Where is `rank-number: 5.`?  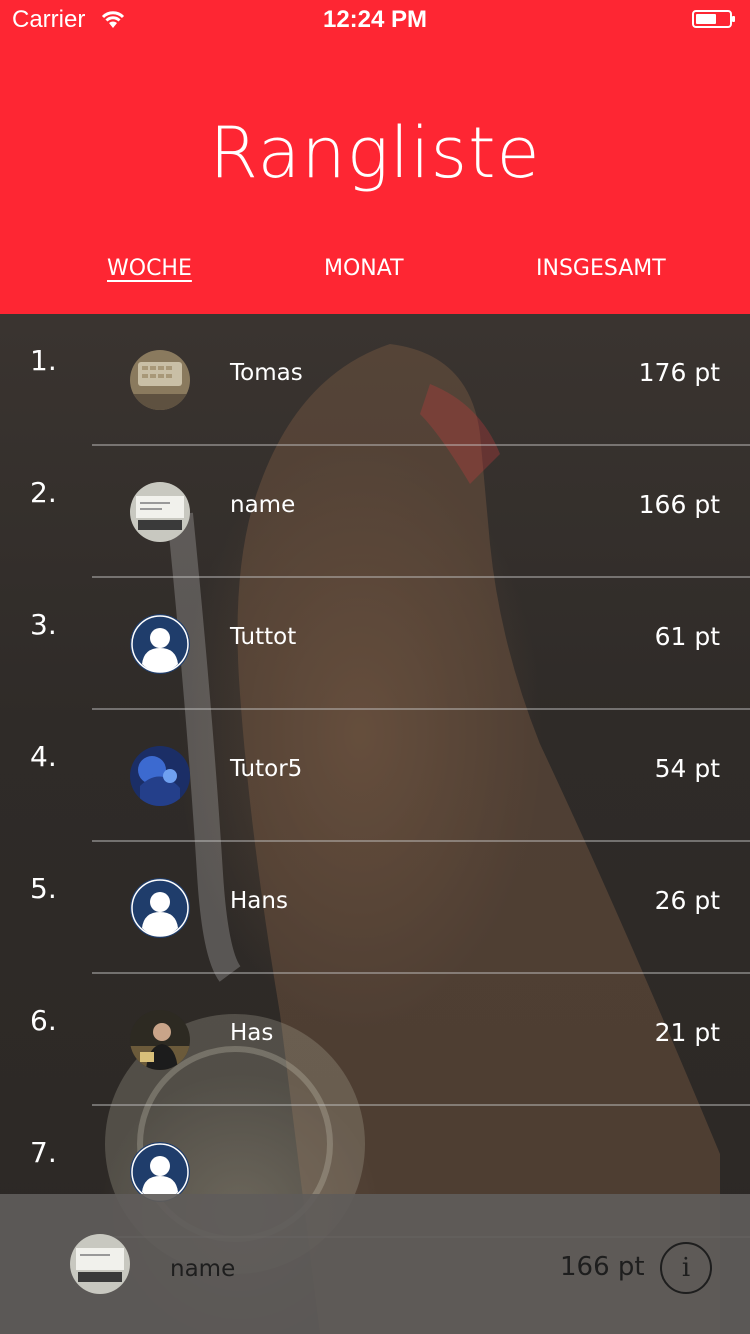 rank-number: 5. is located at coordinates (43, 888).